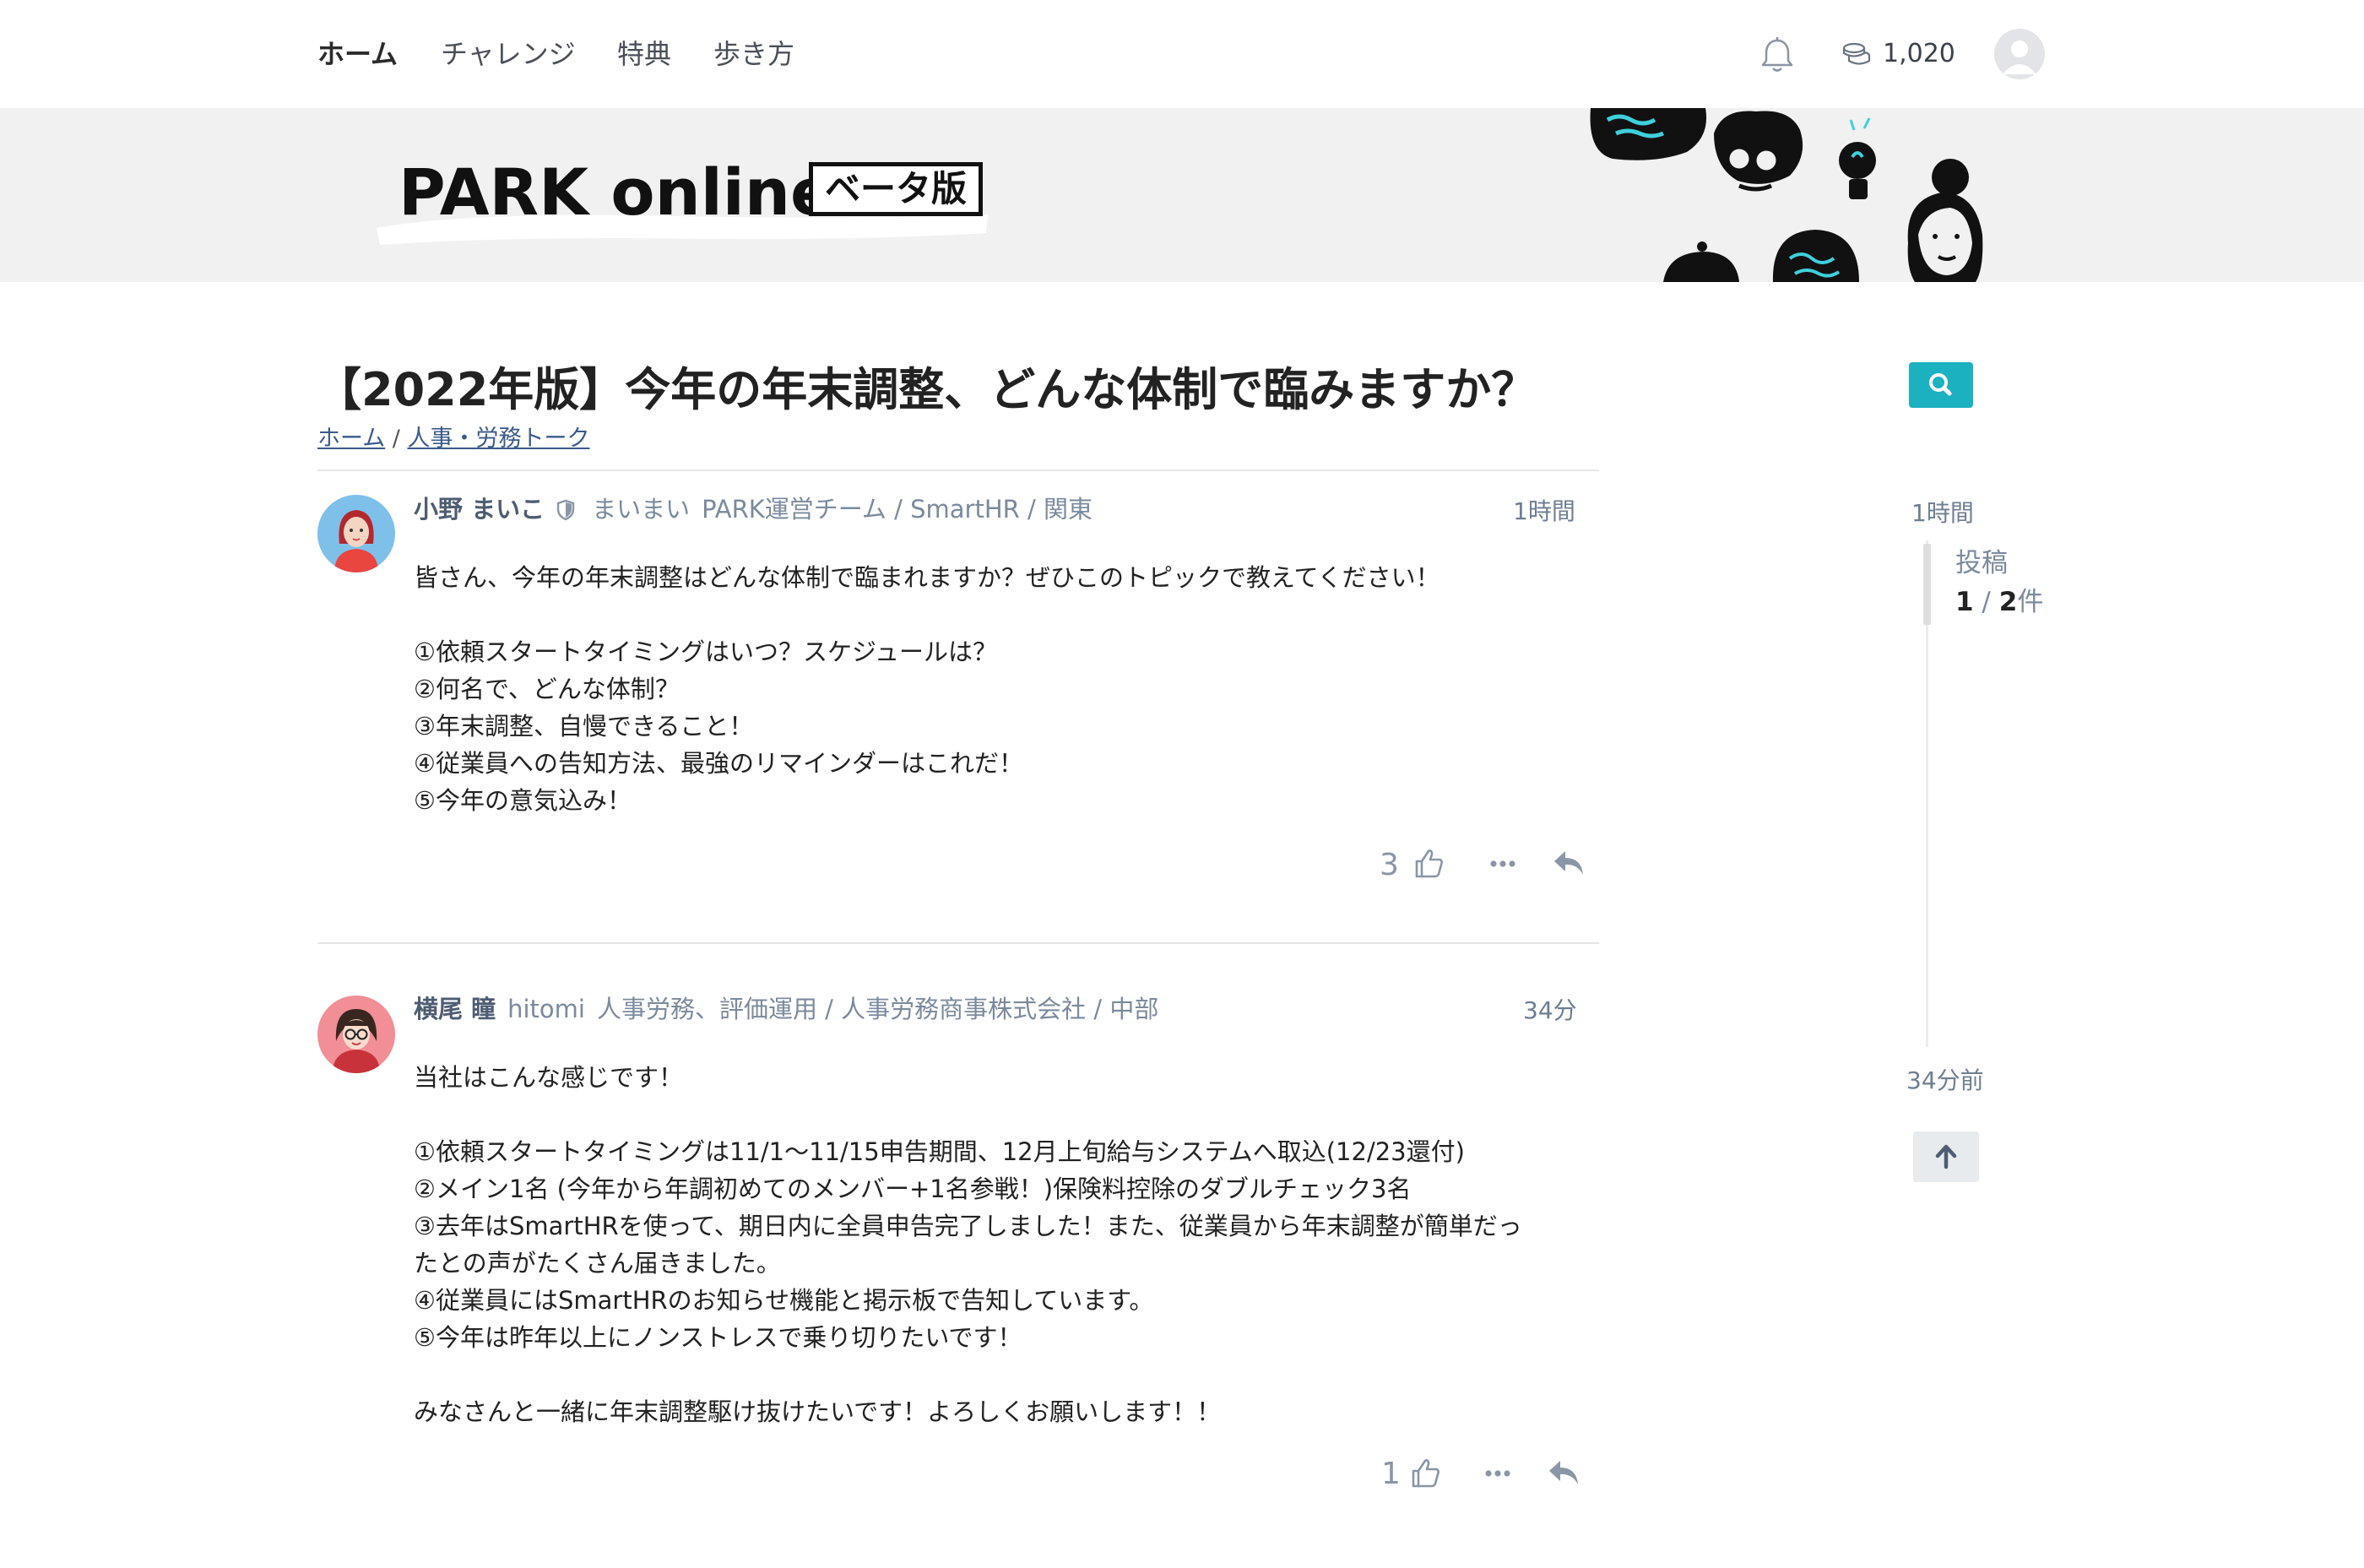 This screenshot has height=1568, width=2364. What do you see at coordinates (1943, 513) in the screenshot?
I see `timeline-start-date: 1時間` at bounding box center [1943, 513].